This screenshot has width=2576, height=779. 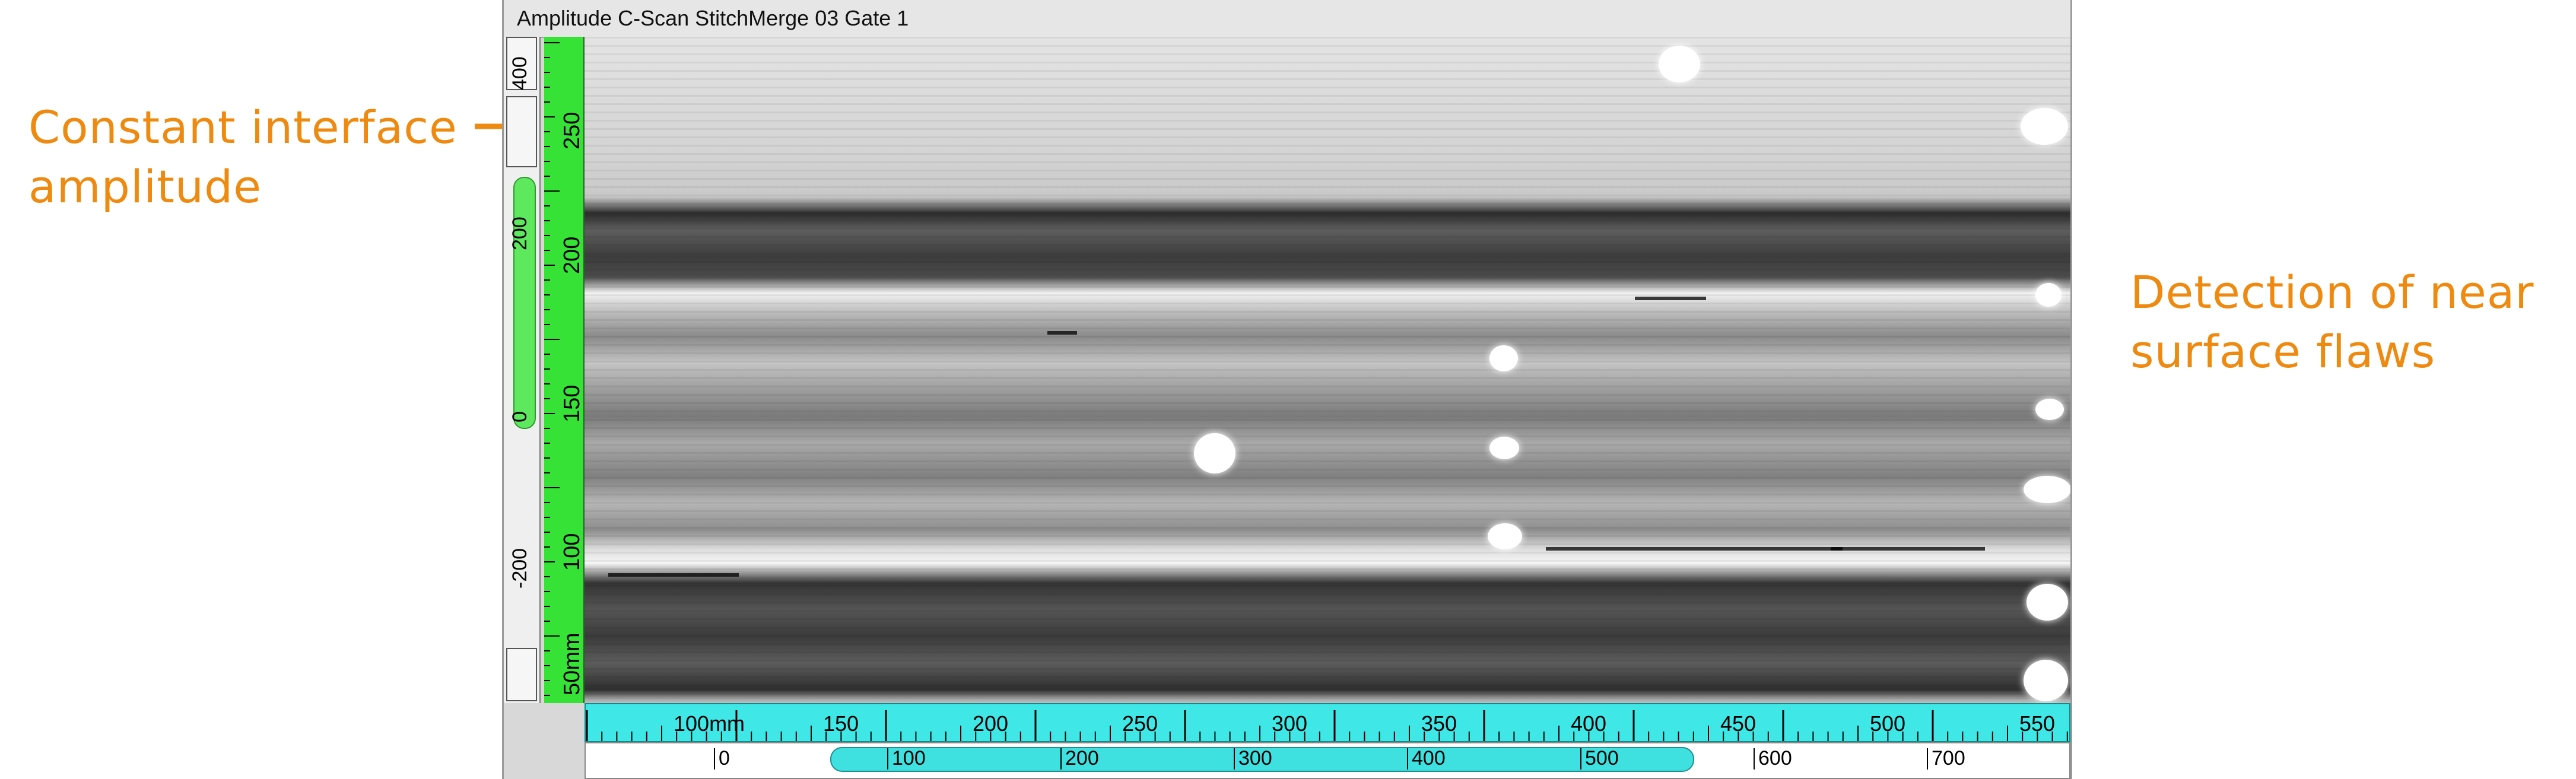 I want to click on annotation-constant-interface: Constant interface amplitude, so click(x=243, y=157).